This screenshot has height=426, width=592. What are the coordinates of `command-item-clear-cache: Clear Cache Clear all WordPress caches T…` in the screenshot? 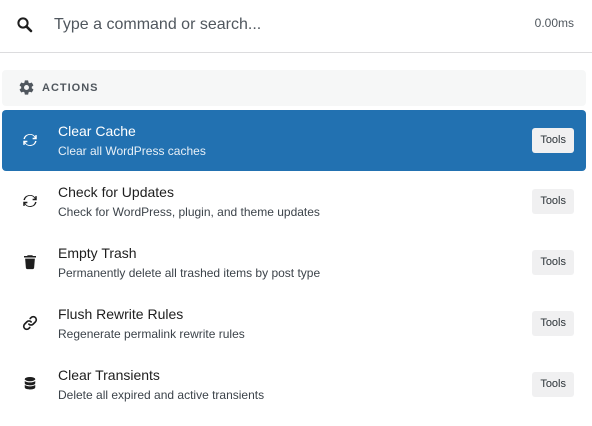 It's located at (294, 140).